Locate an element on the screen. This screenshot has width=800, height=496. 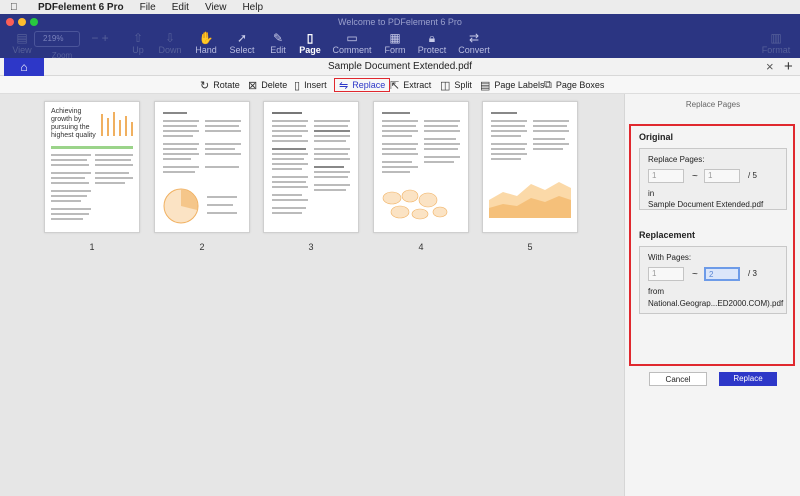
split-button: ◫ Split is located at coordinates (456, 85).